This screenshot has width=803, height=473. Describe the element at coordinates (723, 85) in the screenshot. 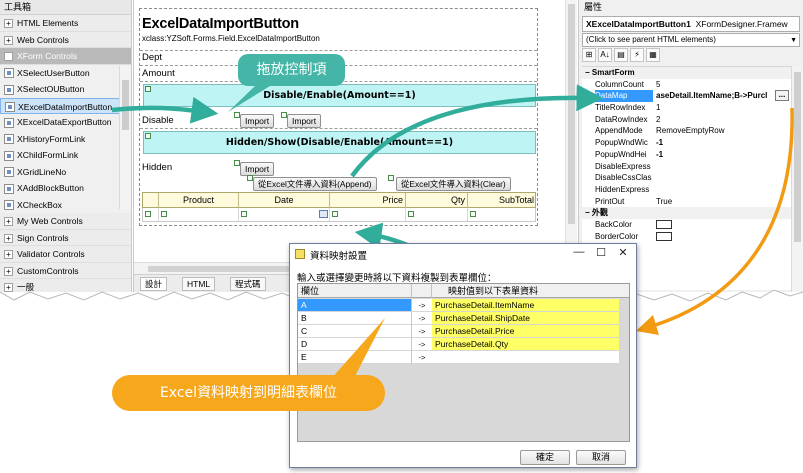

I see `property-value: 5` at that location.